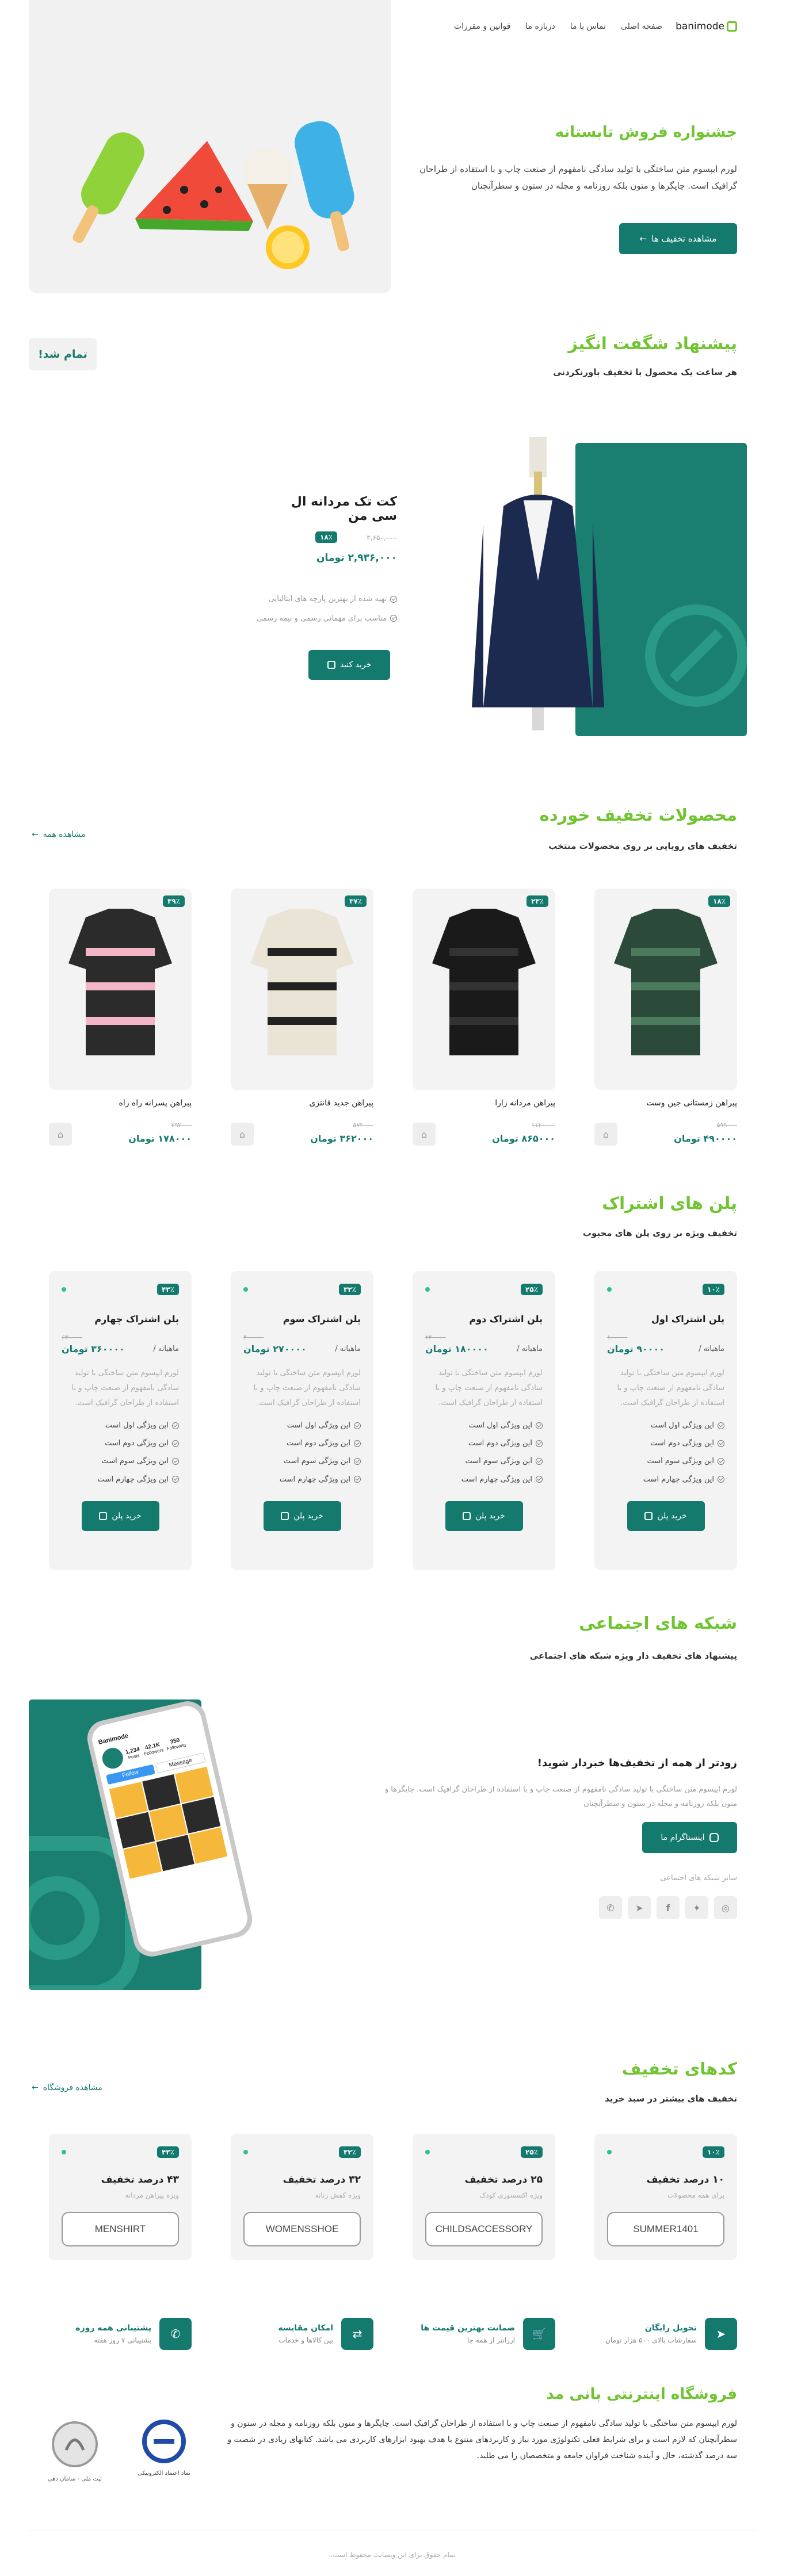 The height and width of the screenshot is (2576, 786). Describe the element at coordinates (666, 1103) in the screenshot. I see `product-name: پیراهن زمستانی جین وست` at that location.